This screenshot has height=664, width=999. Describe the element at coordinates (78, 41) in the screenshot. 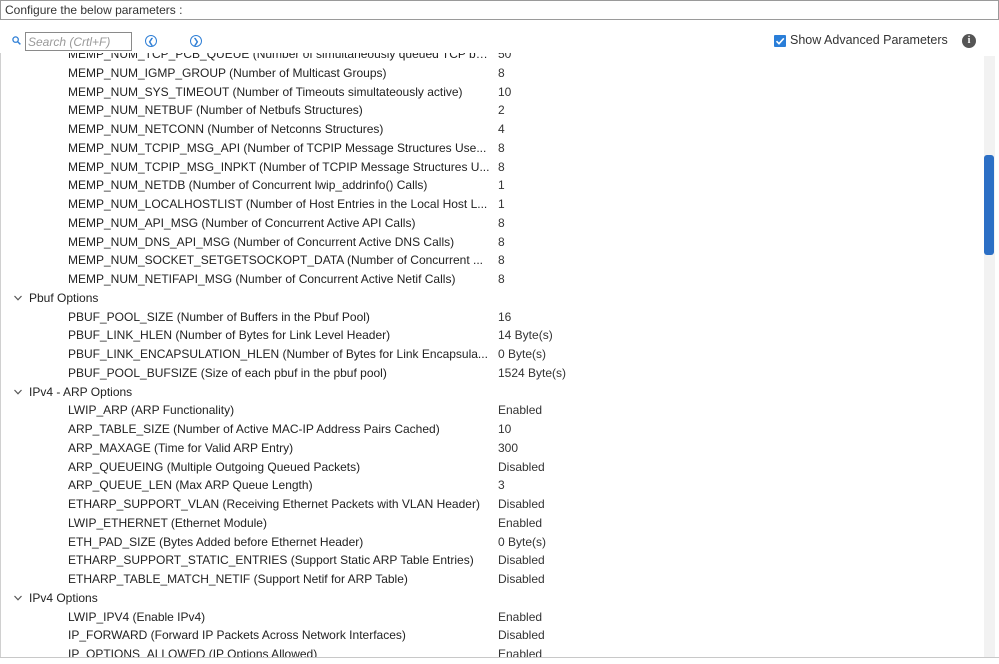

I see `search-input` at that location.